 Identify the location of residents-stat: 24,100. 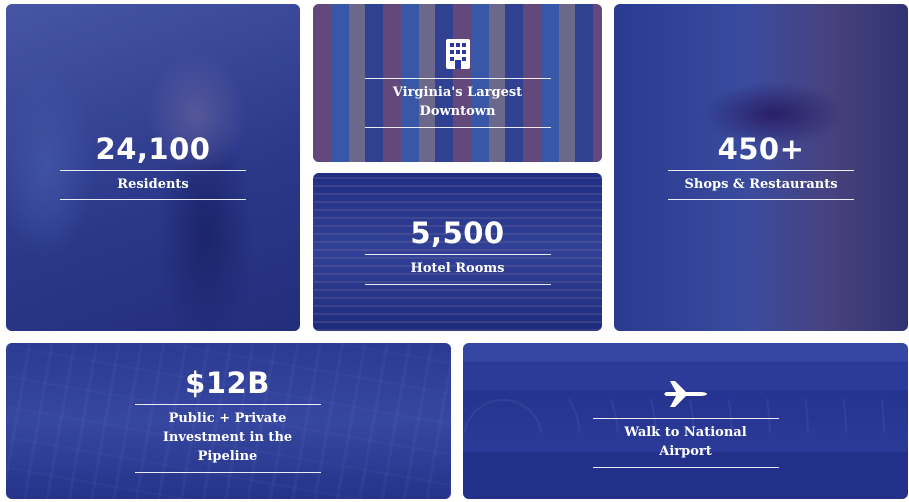
(153, 148).